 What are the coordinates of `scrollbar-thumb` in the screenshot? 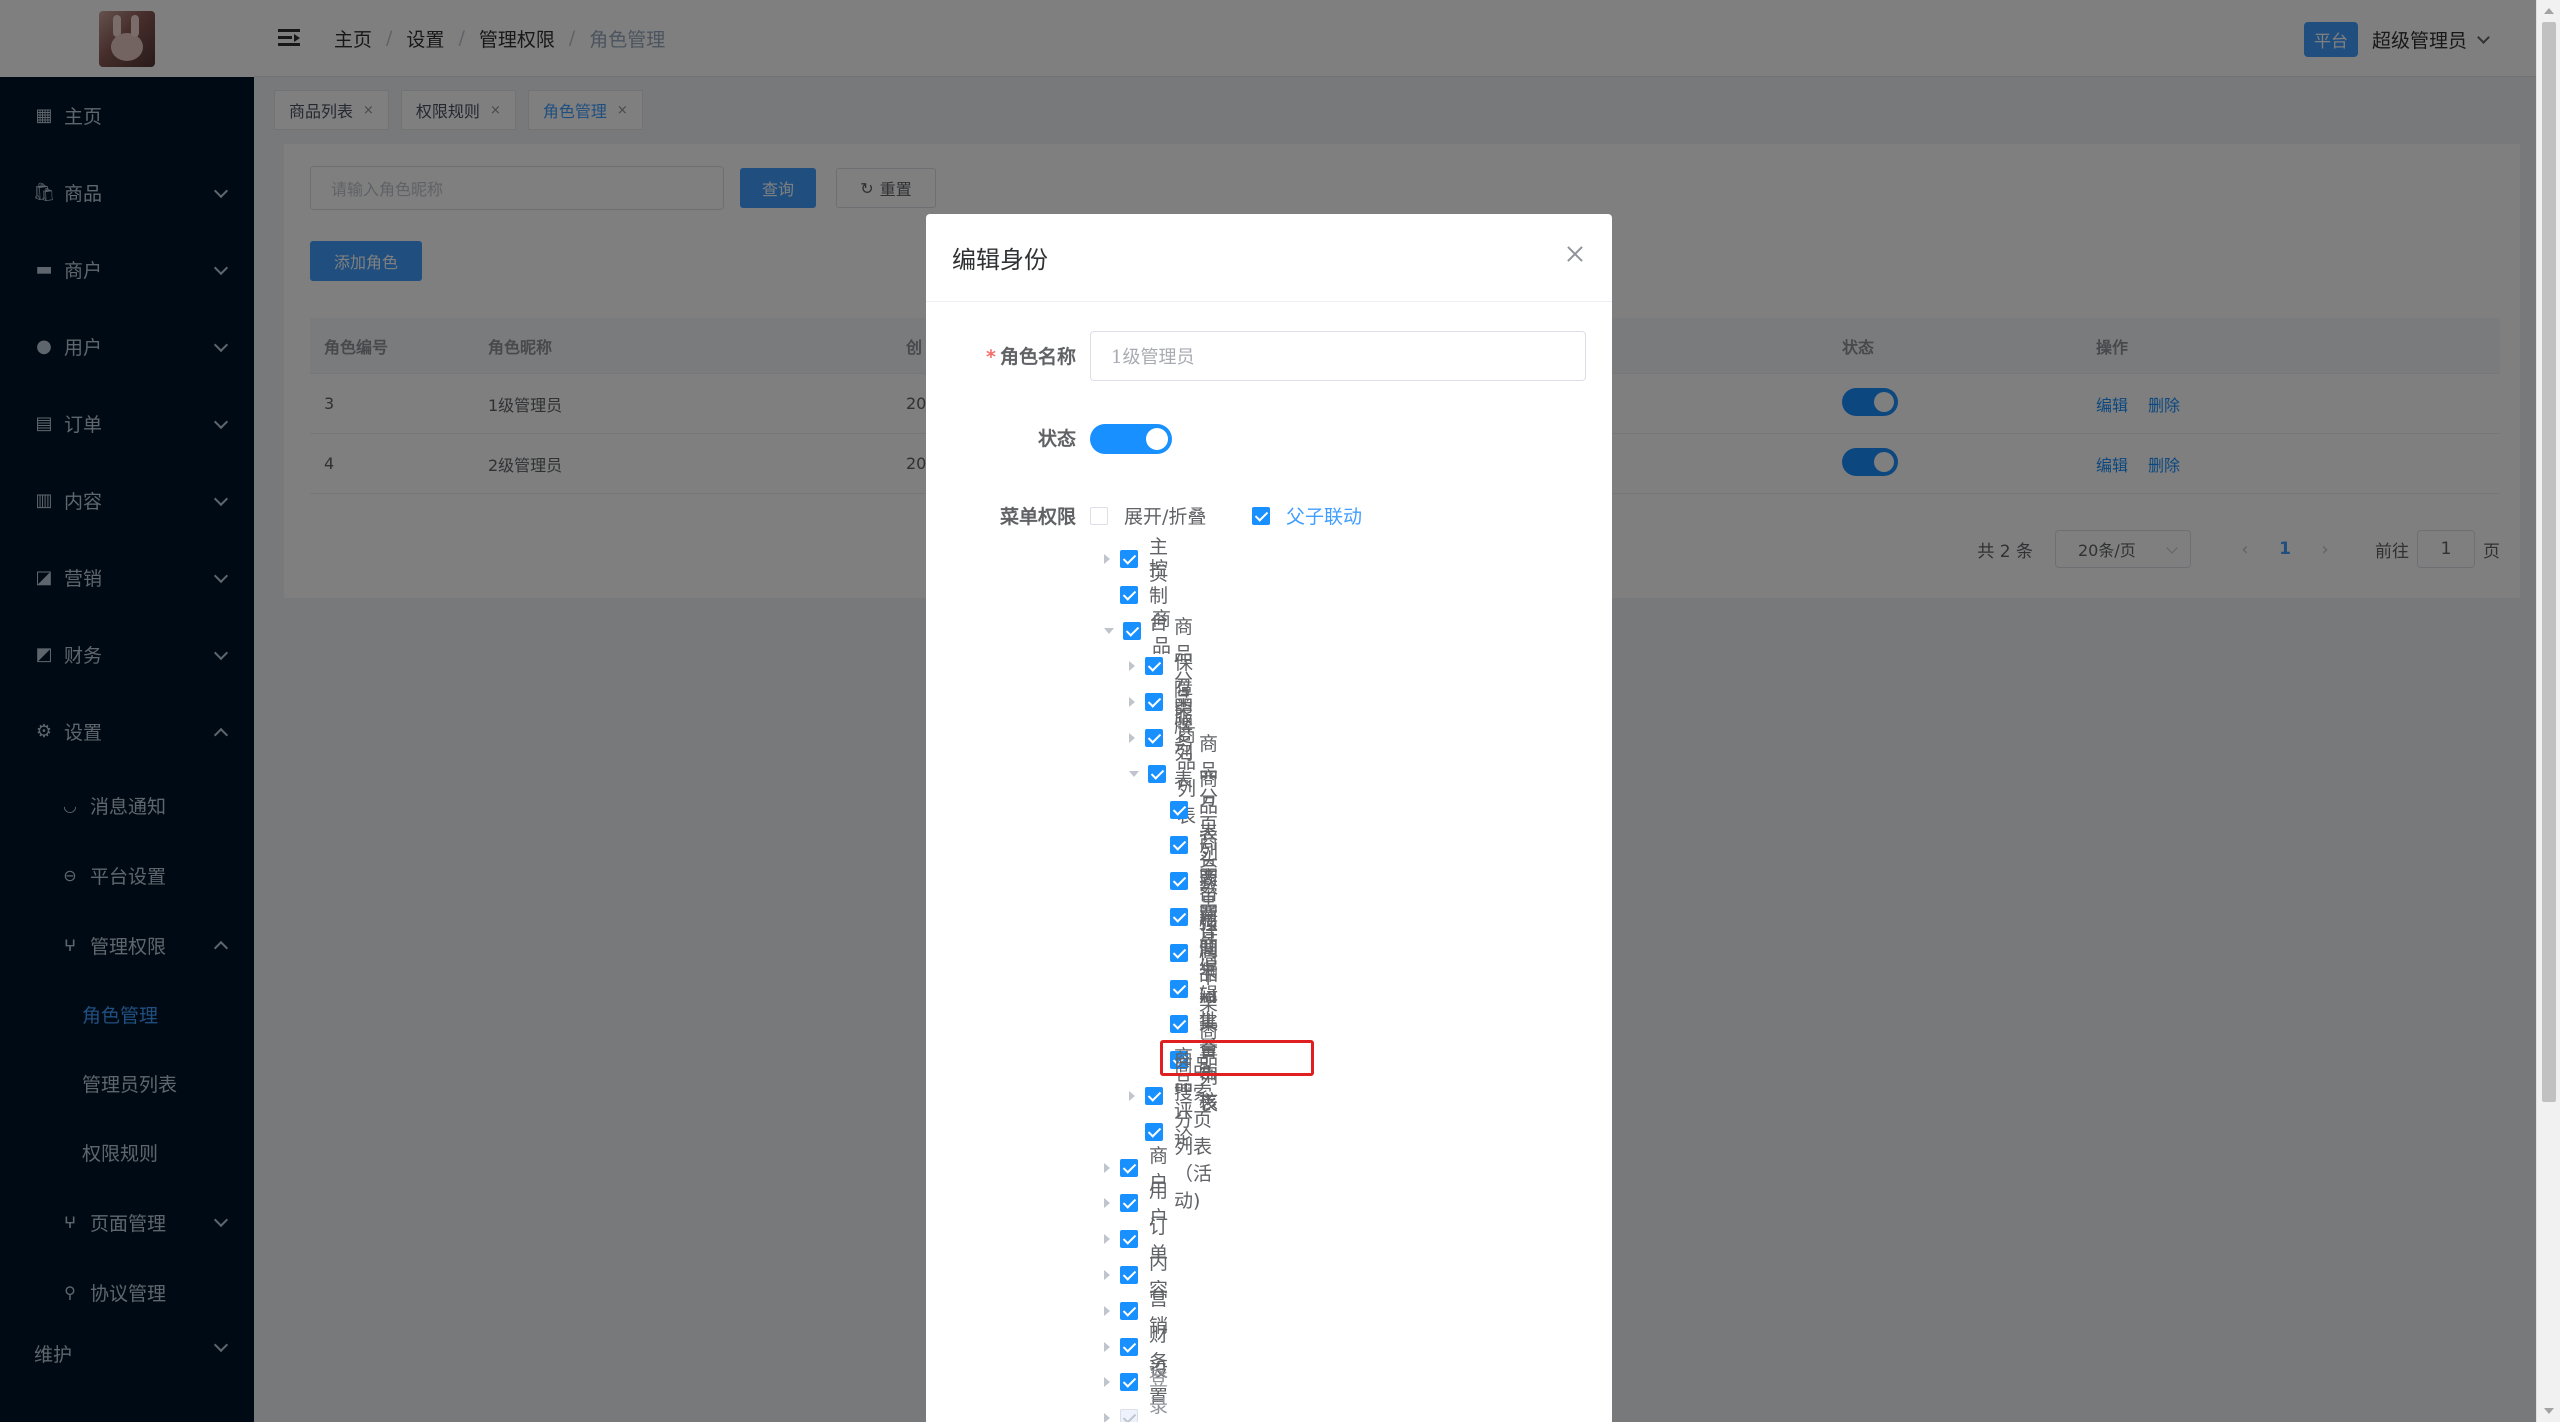 It's located at (2549, 562).